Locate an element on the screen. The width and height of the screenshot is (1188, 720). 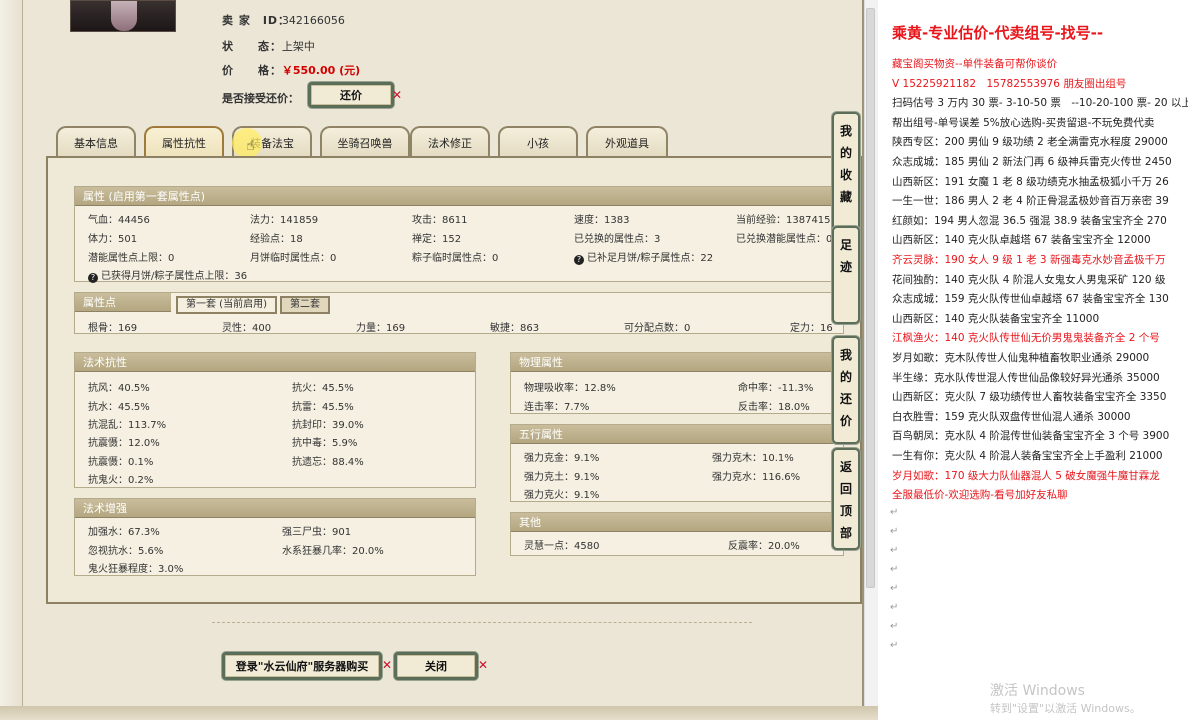
tab-child: 小孩 is located at coordinates (538, 142).